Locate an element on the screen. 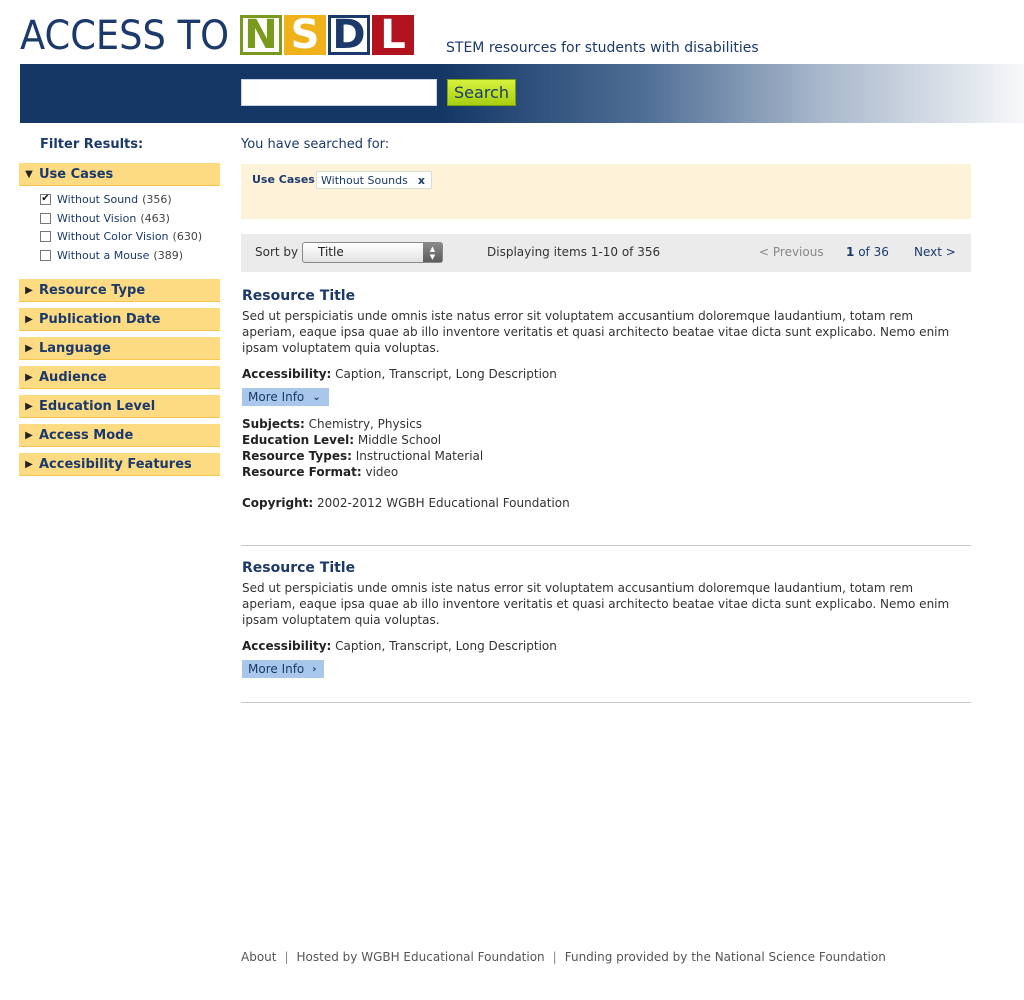  previous-link: < Previous is located at coordinates (791, 252).